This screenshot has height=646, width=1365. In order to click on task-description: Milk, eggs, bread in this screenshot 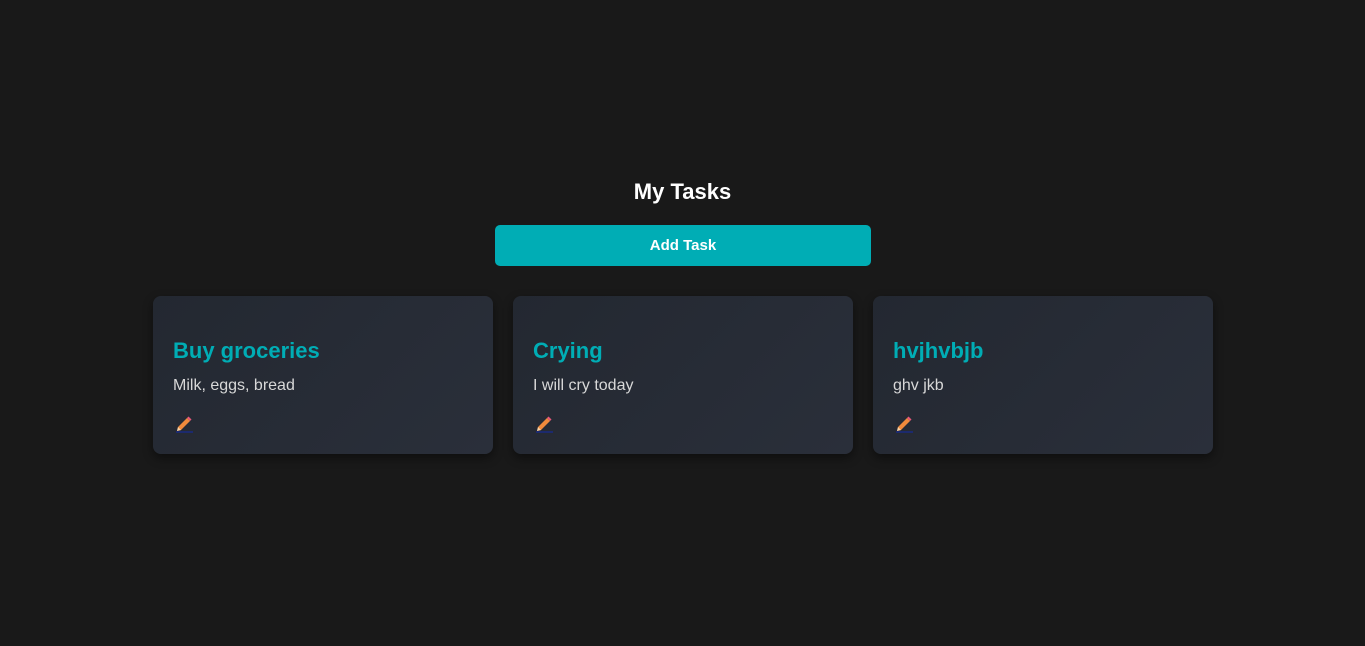, I will do `click(234, 385)`.